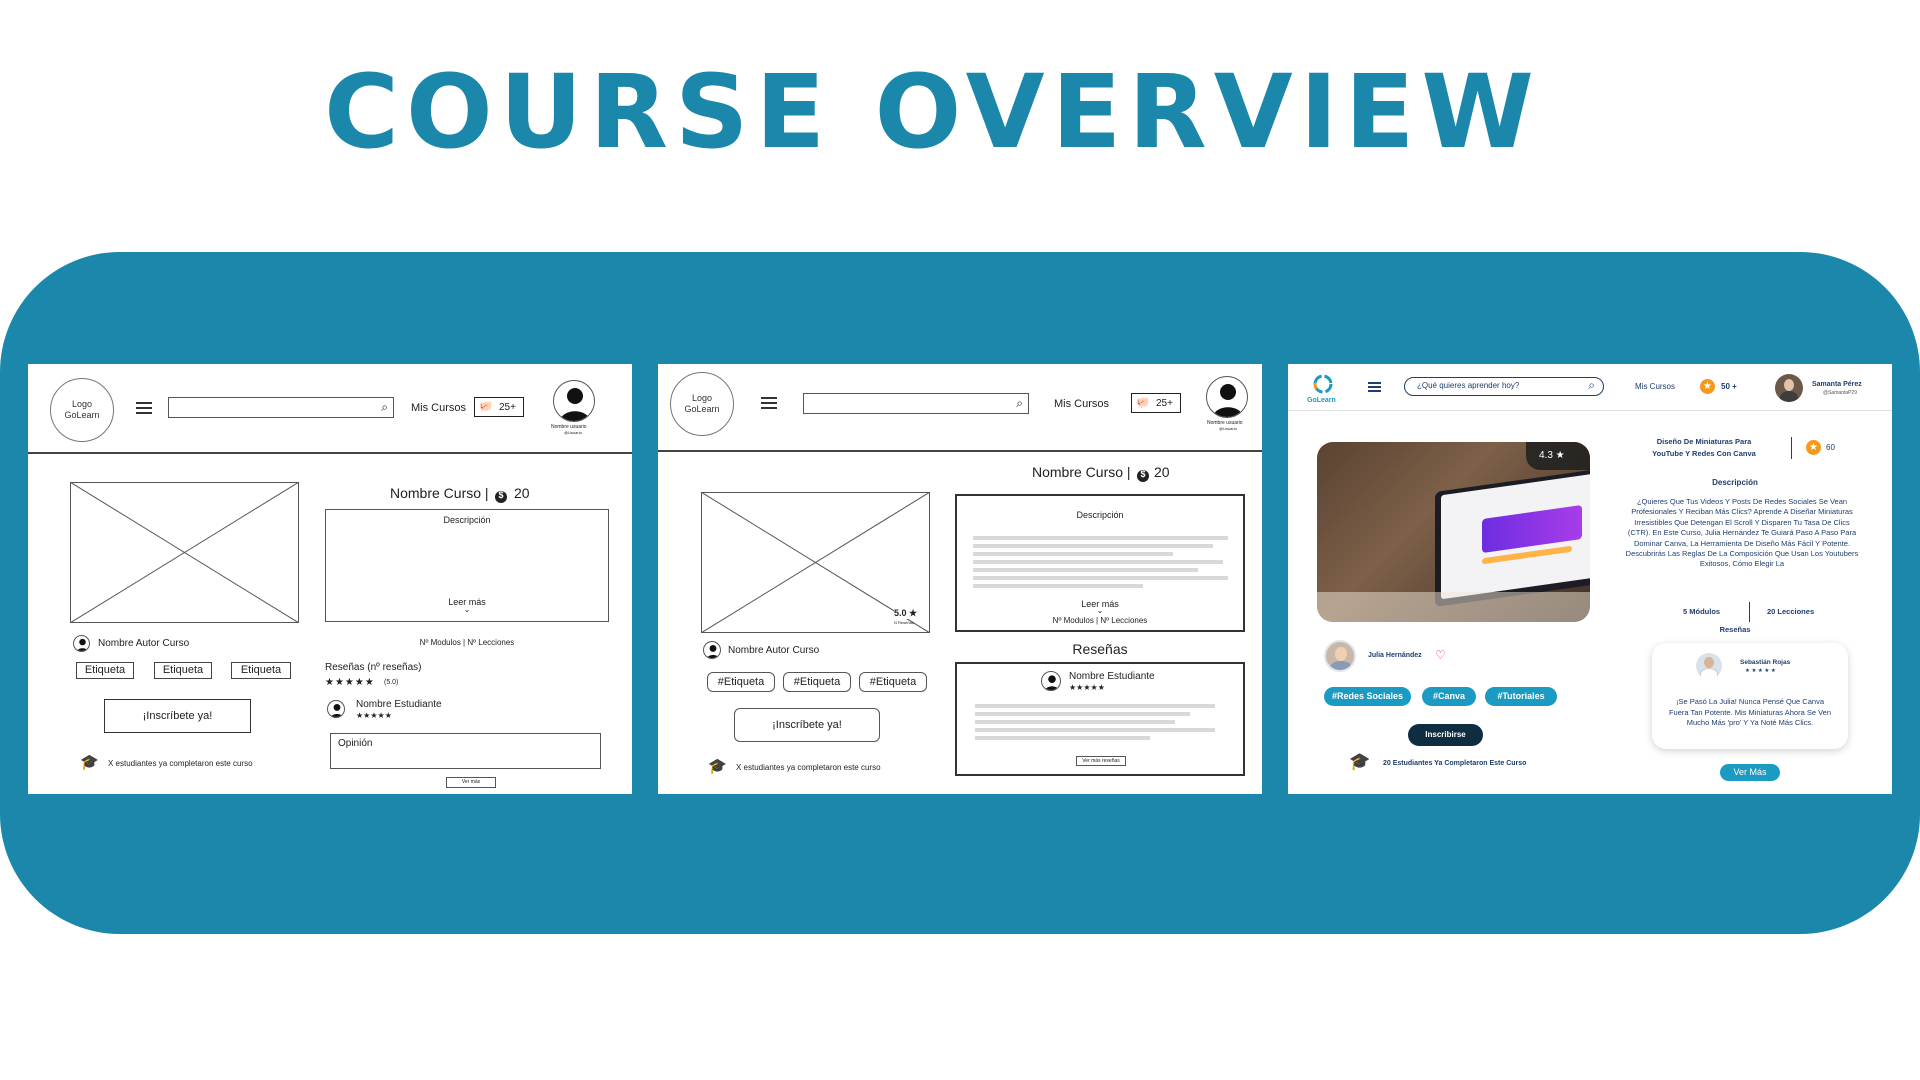 Image resolution: width=1920 pixels, height=1080 pixels. Describe the element at coordinates (184, 552) in the screenshot. I see `course-image-placeholder` at that location.